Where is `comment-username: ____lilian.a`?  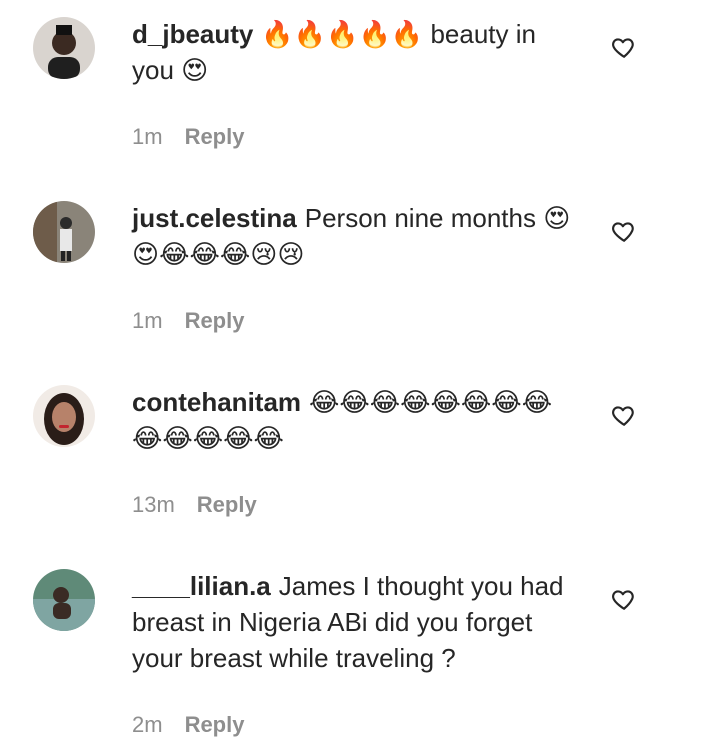
comment-username: ____lilian.a is located at coordinates (201, 586).